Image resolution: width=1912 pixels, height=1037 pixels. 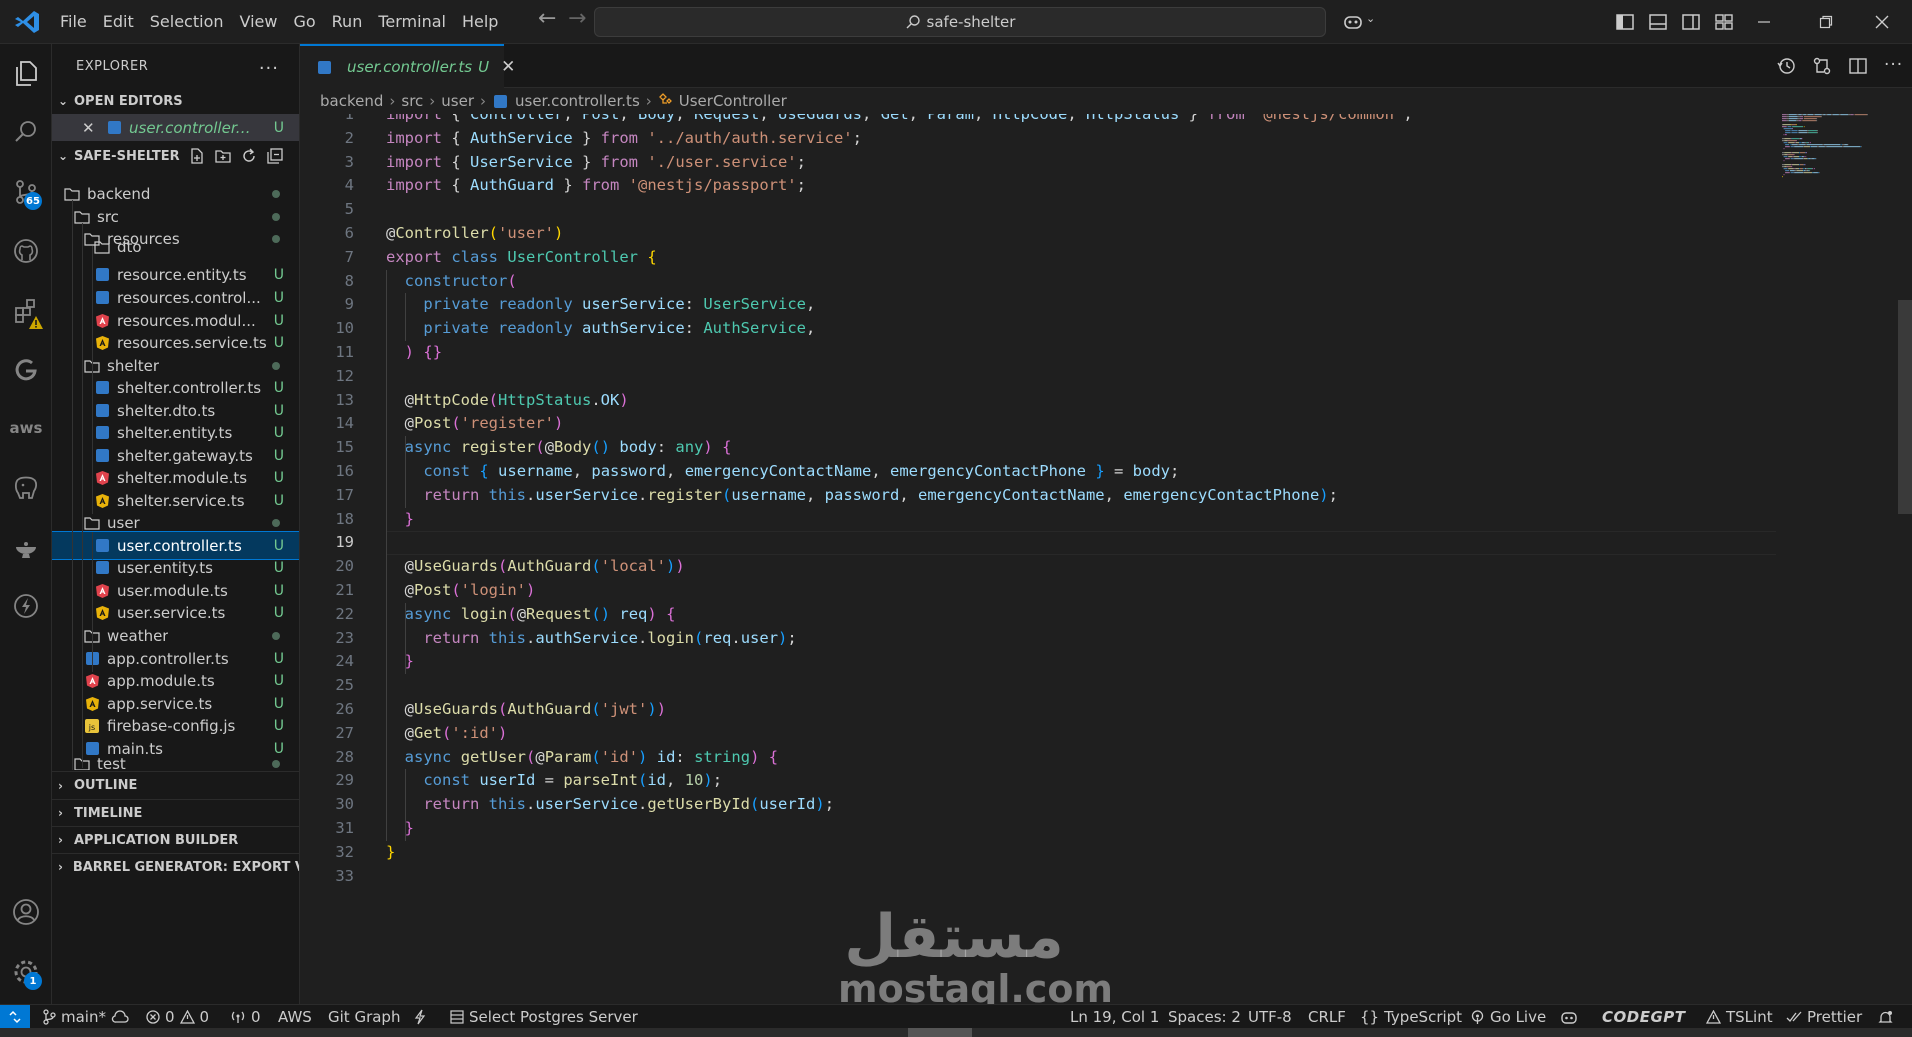 I want to click on timeline-history-icon, so click(x=1786, y=66).